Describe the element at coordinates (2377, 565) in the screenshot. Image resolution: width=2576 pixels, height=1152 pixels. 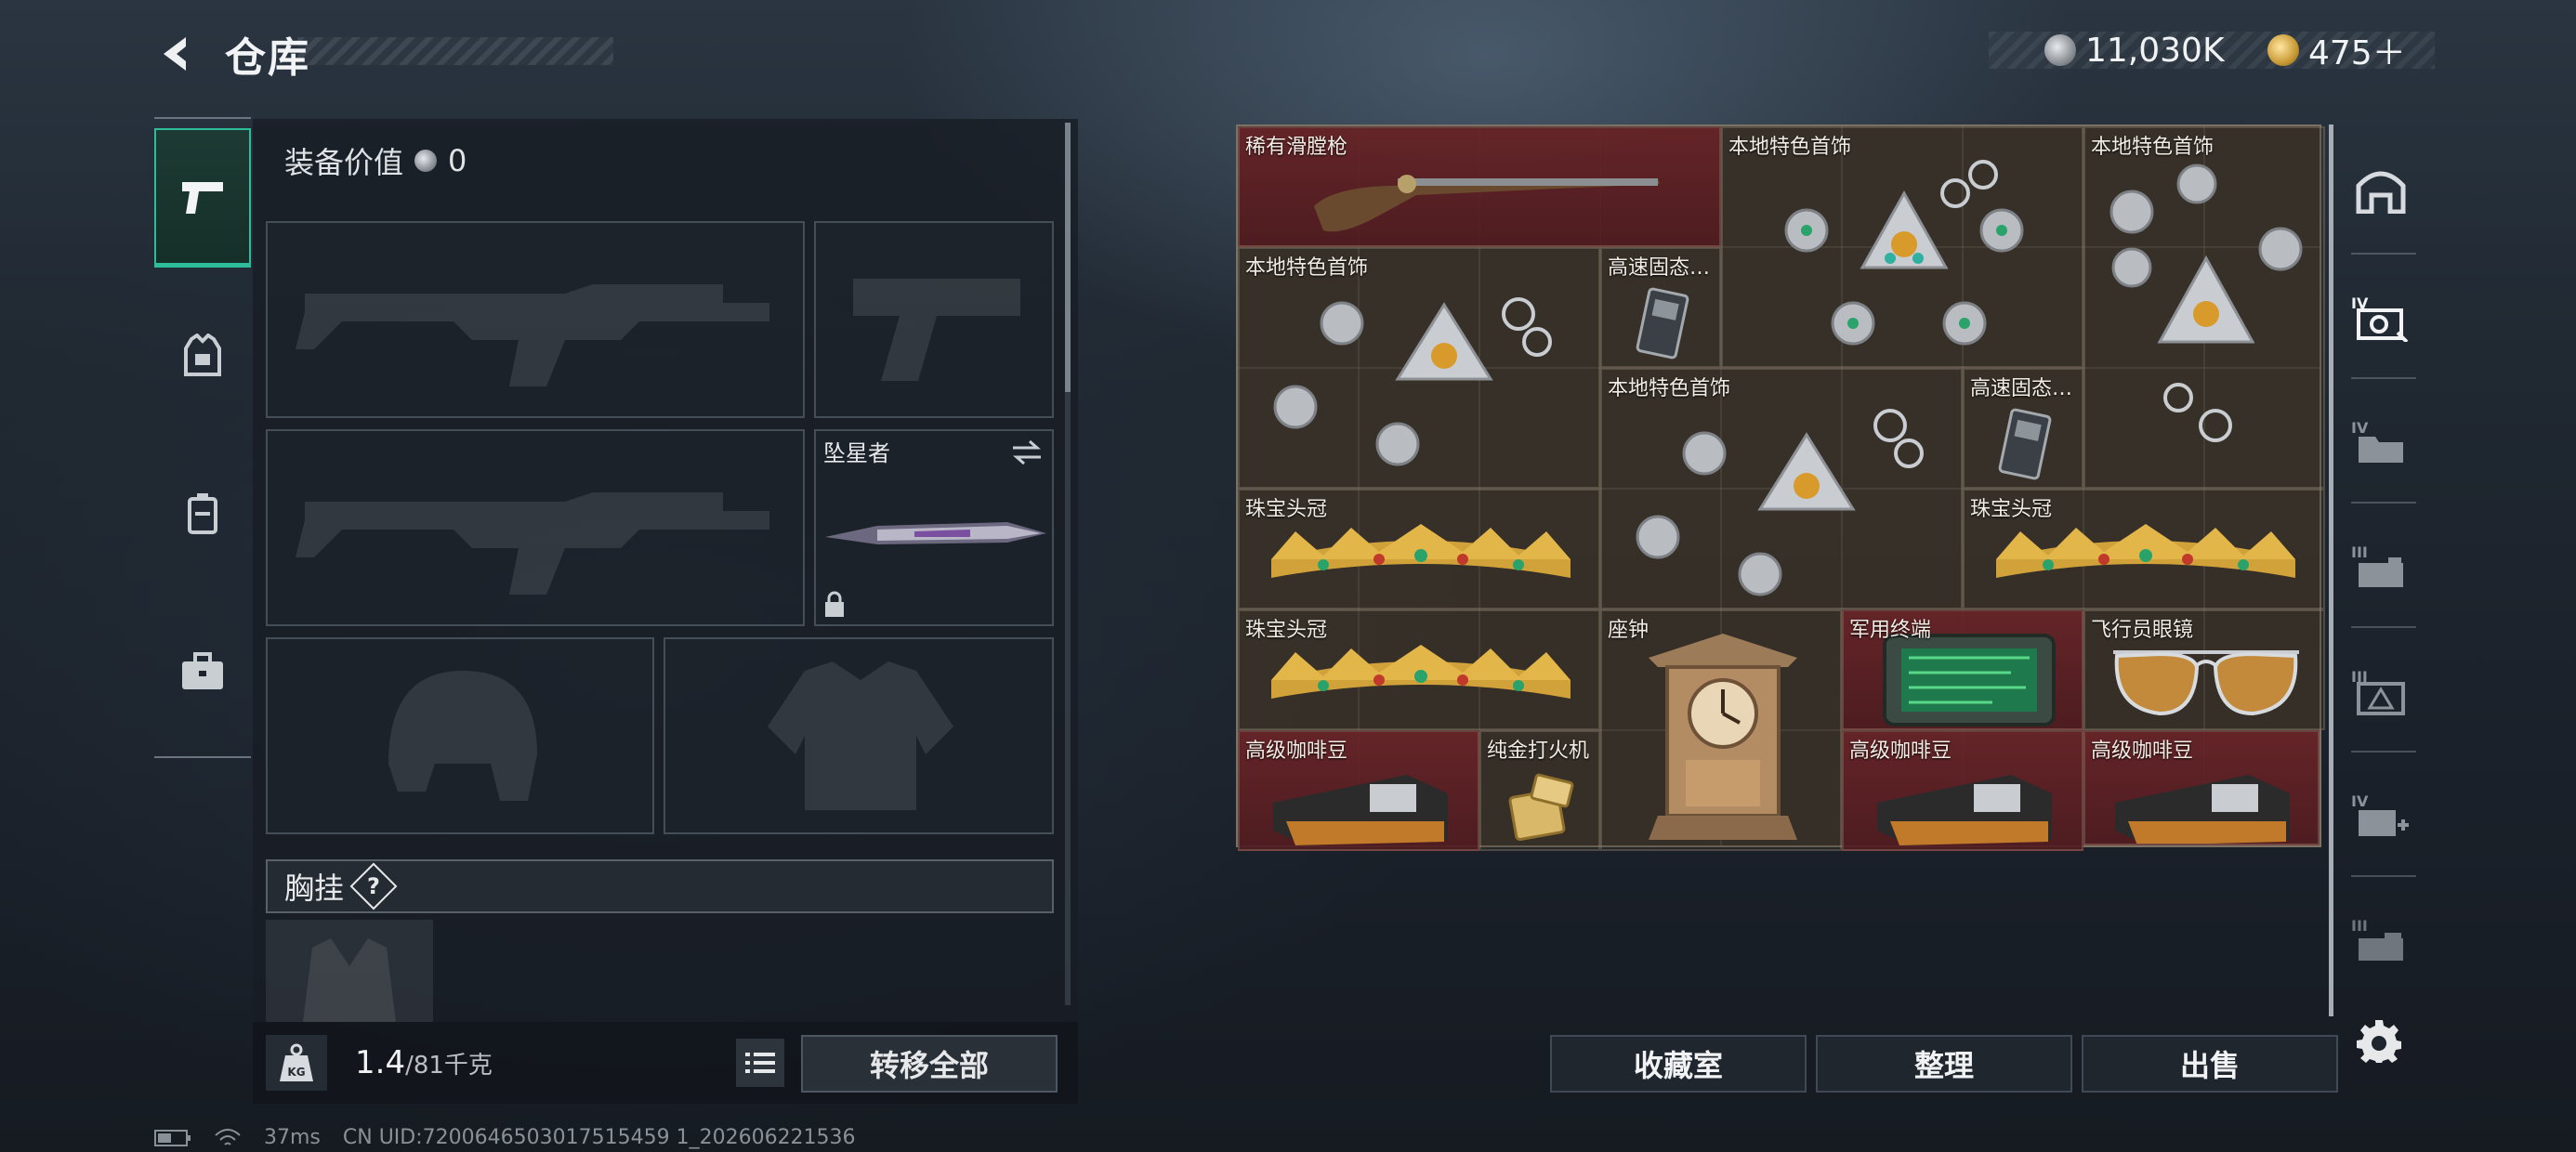
I see `crate-icon: III` at that location.